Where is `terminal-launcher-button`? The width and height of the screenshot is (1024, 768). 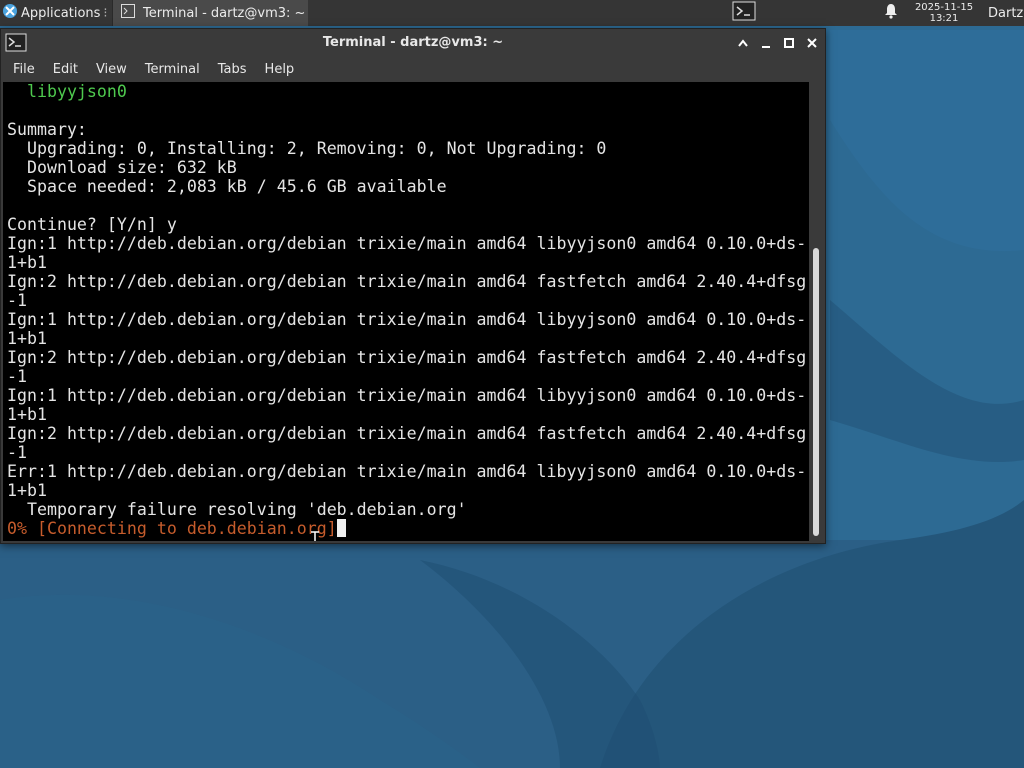 terminal-launcher-button is located at coordinates (744, 13).